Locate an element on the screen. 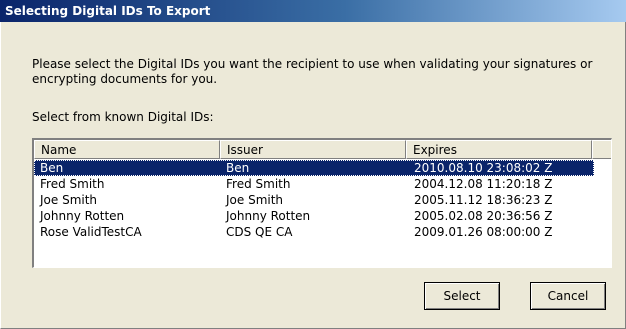 This screenshot has width=626, height=329. cell-name: Ben is located at coordinates (52, 168).